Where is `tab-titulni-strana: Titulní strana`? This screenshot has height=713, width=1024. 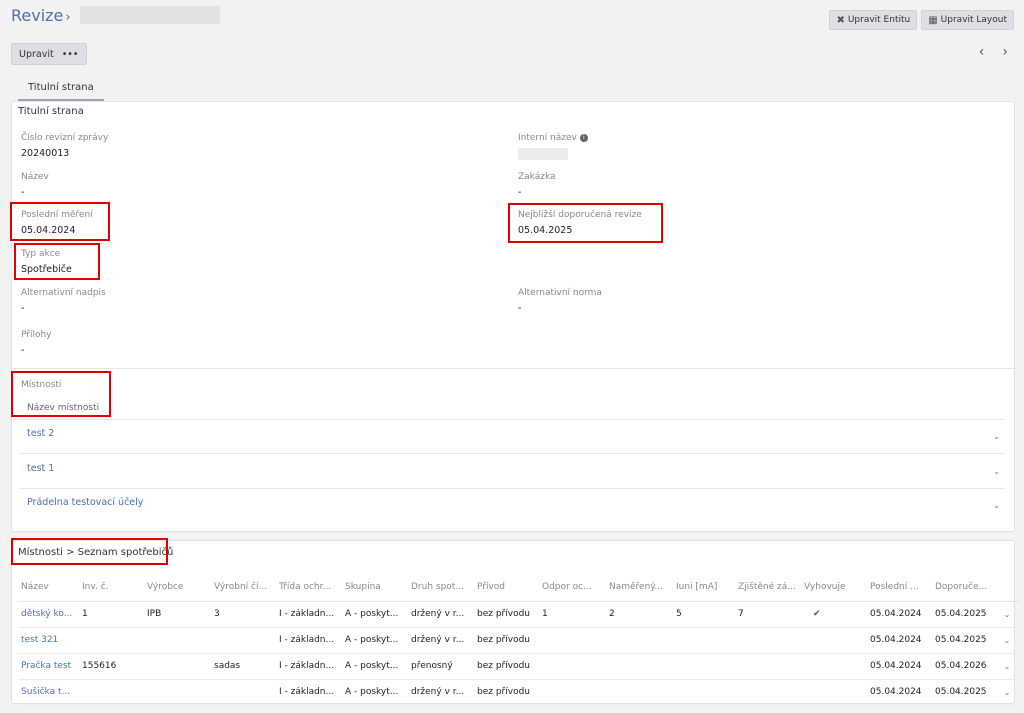 tab-titulni-strana: Titulní strana is located at coordinates (61, 89).